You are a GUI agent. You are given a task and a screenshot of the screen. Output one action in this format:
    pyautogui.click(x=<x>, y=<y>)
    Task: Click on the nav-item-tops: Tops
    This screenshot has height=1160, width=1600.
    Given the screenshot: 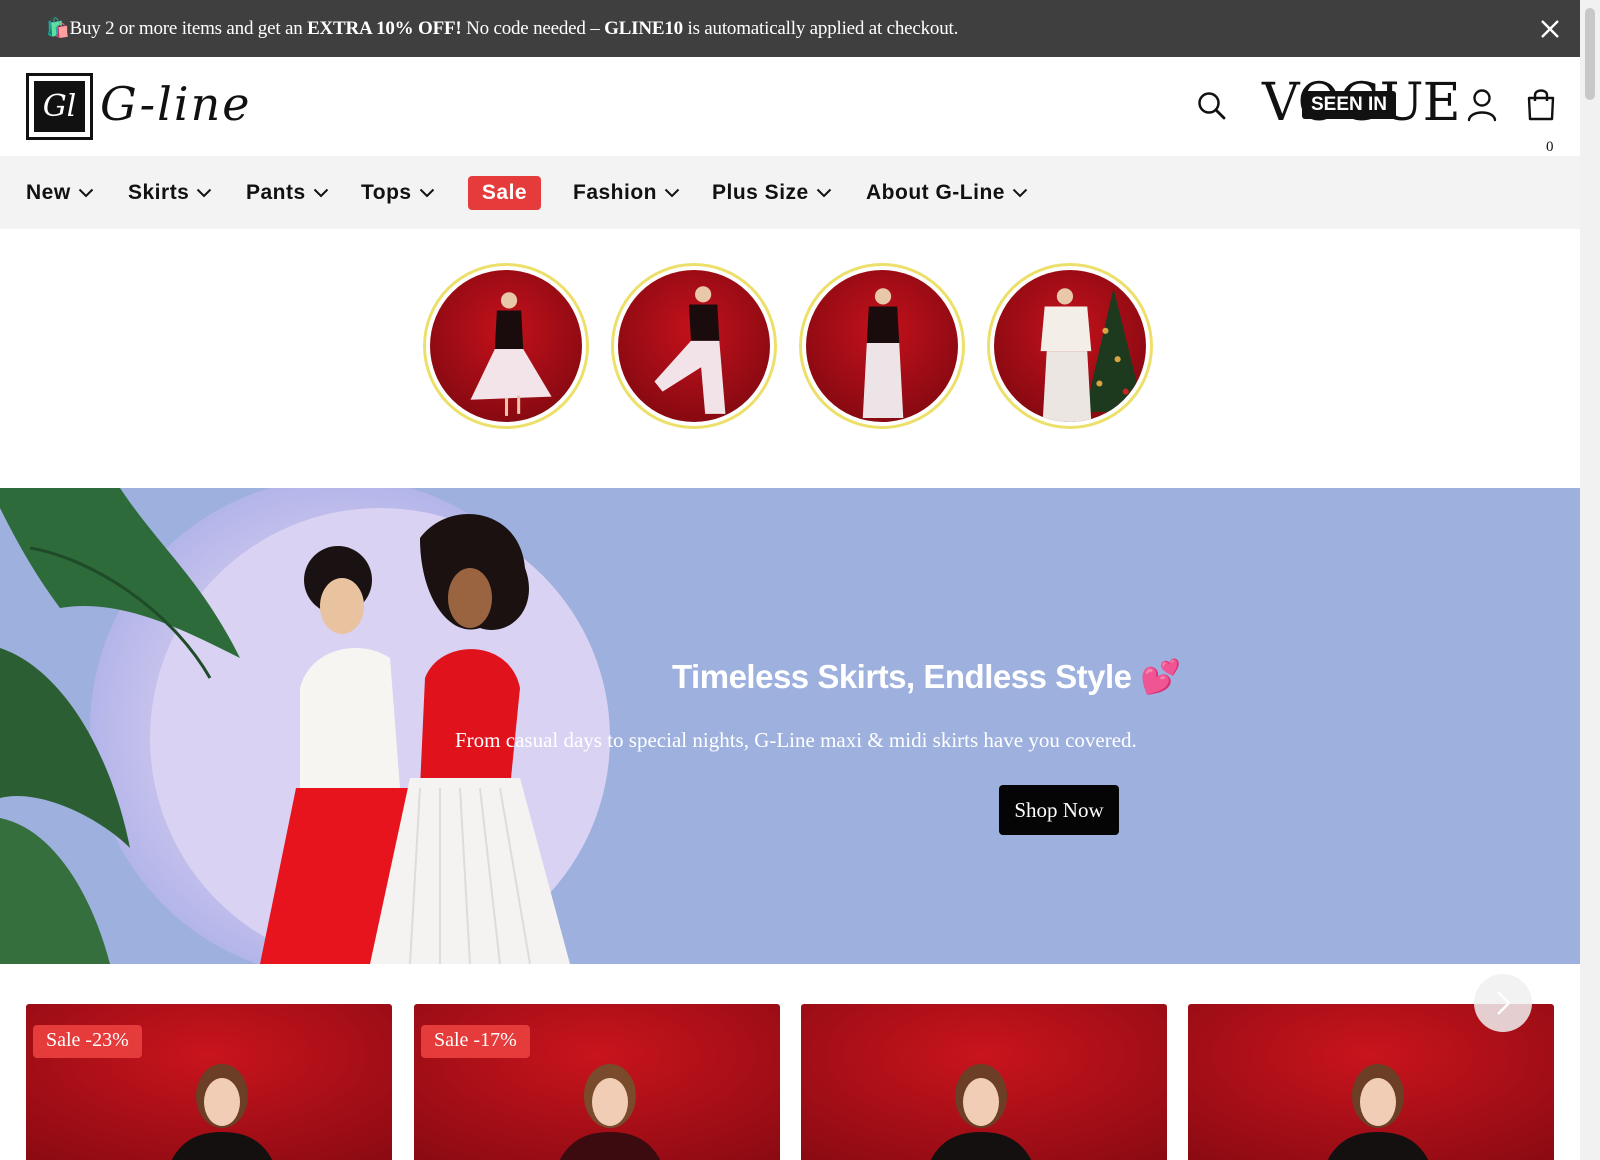 What is the action you would take?
    pyautogui.click(x=398, y=193)
    